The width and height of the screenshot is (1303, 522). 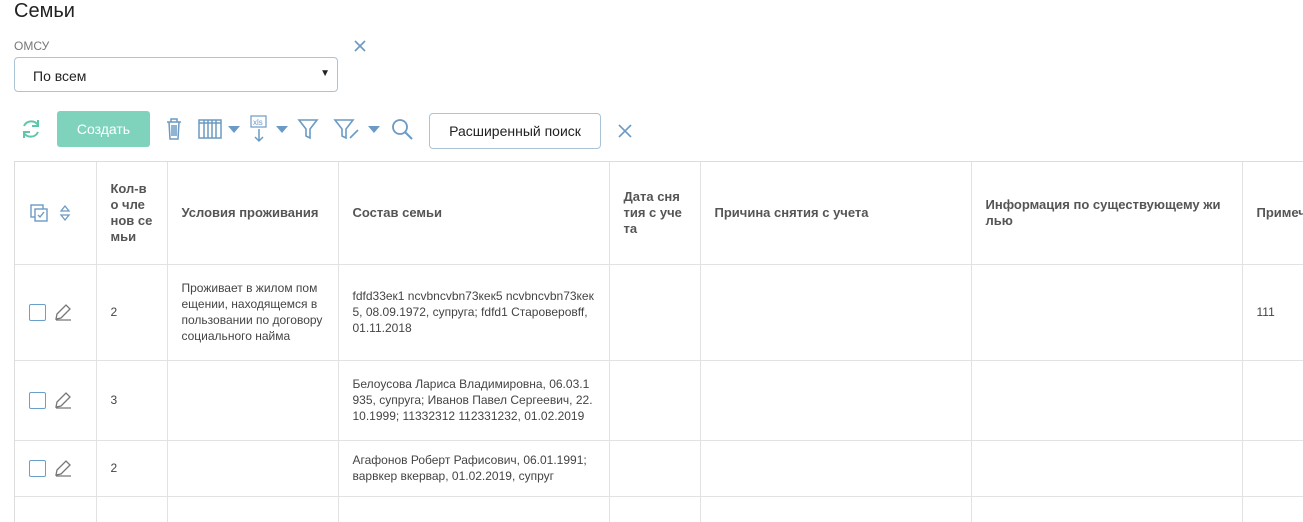 I want to click on column-header-composition: Состав семьи, so click(x=474, y=213).